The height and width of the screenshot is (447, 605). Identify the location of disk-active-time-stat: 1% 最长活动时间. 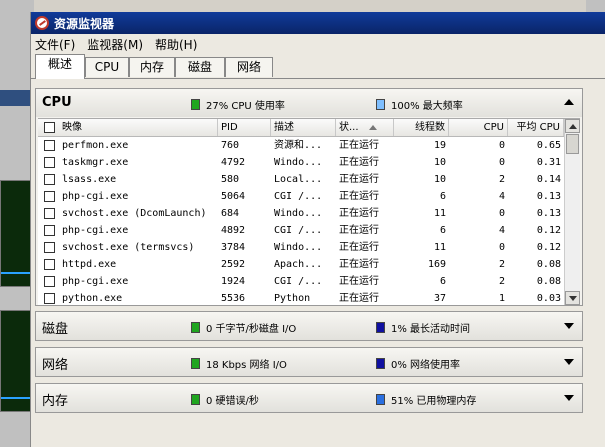
(423, 327).